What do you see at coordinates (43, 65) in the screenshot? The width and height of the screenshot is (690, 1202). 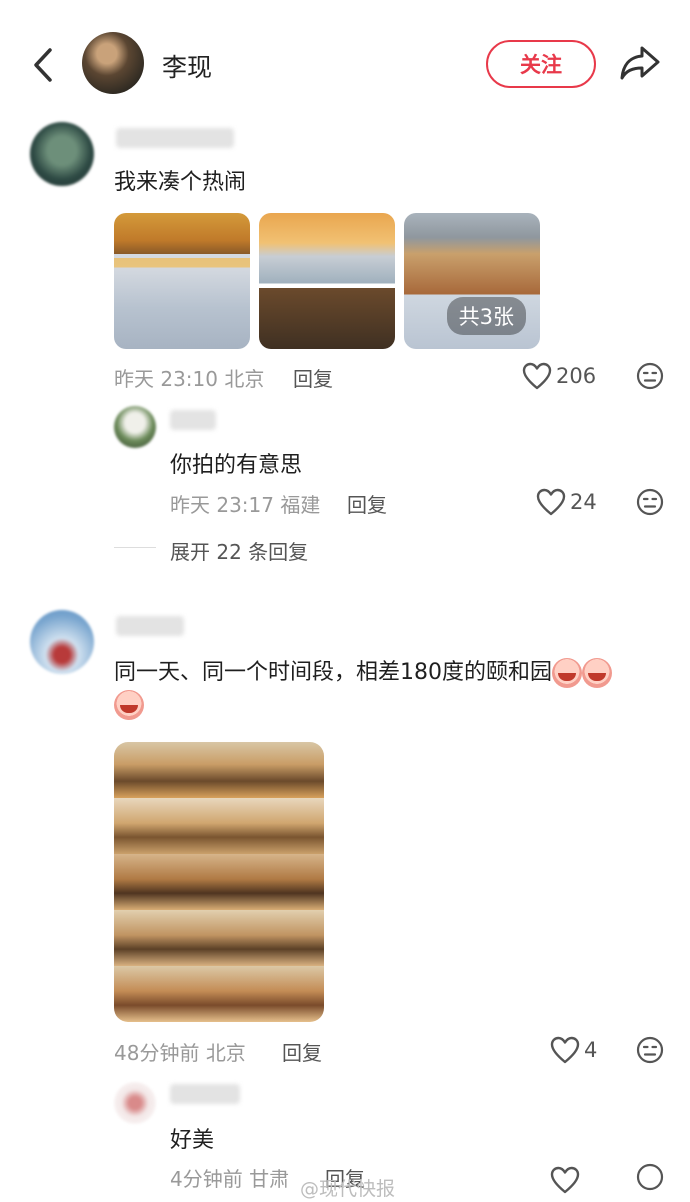 I see `back-icon` at bounding box center [43, 65].